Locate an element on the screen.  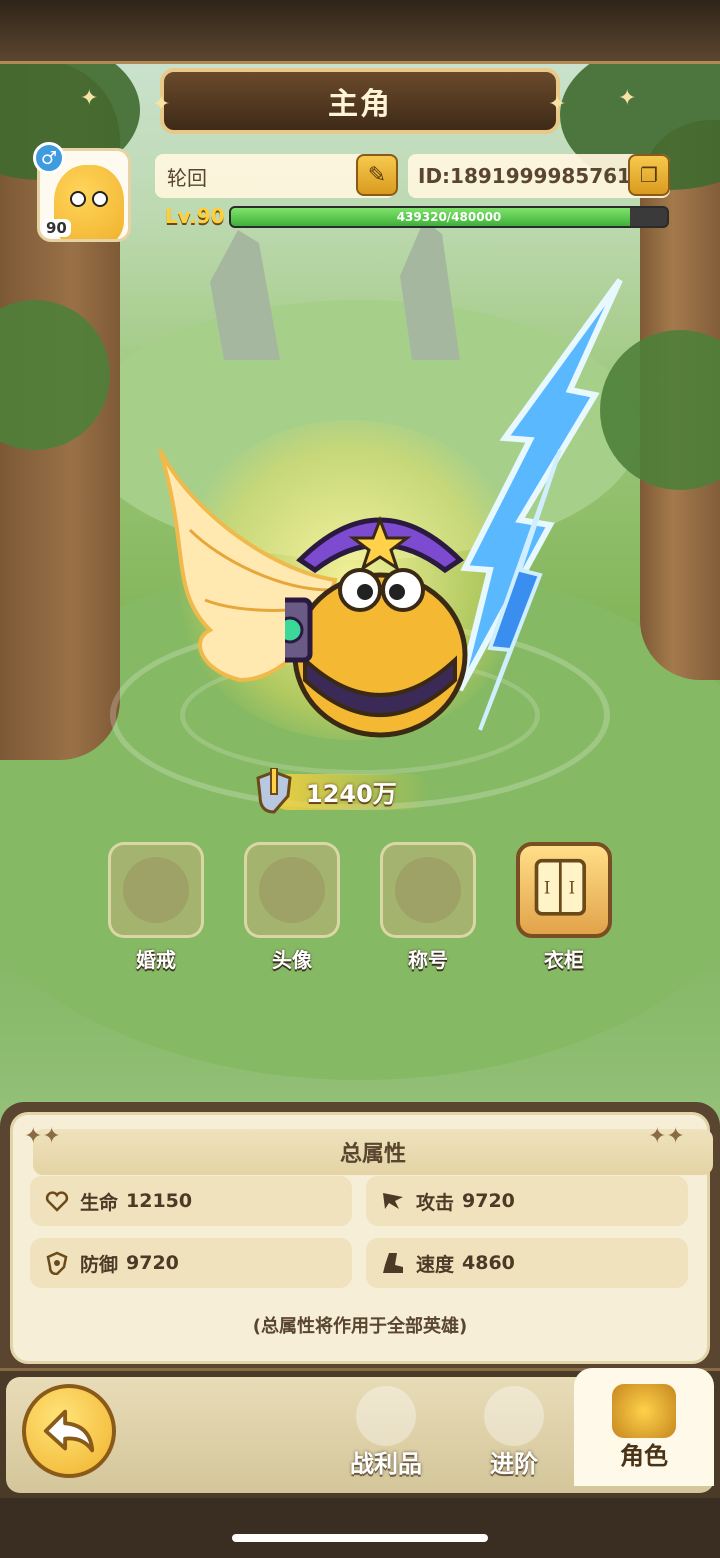
avatar-level: 90 is located at coordinates (56, 228).